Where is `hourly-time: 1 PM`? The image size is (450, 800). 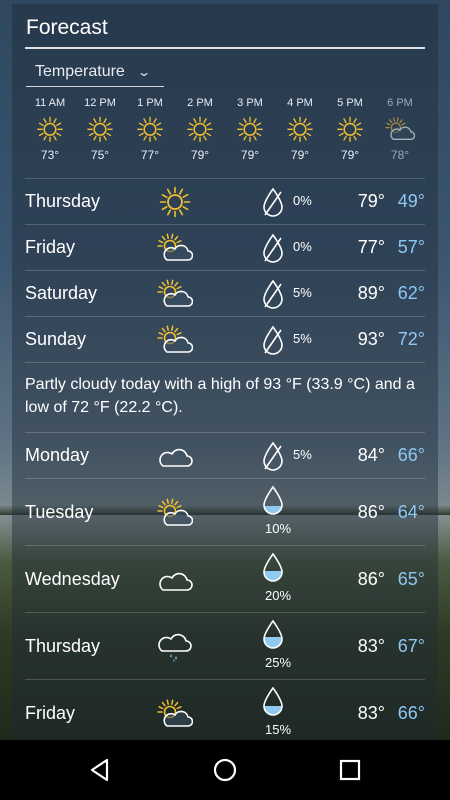 hourly-time: 1 PM is located at coordinates (150, 103).